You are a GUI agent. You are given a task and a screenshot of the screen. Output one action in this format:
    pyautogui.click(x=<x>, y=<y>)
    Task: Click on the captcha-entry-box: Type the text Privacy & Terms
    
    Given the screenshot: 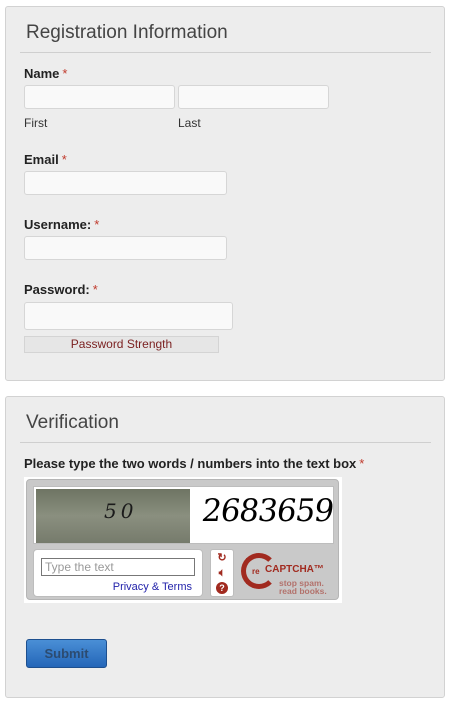 What is the action you would take?
    pyautogui.click(x=118, y=573)
    